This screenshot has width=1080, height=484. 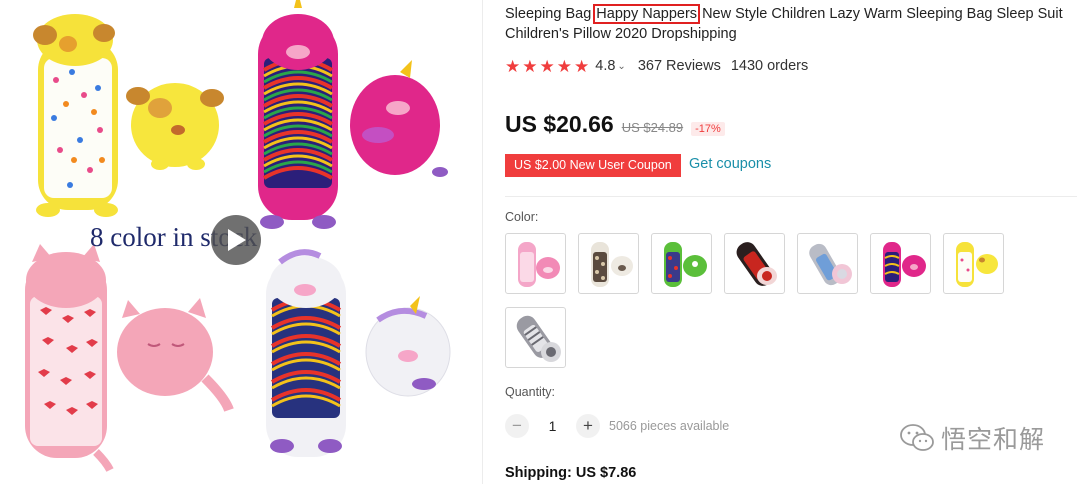 What do you see at coordinates (69, 358) in the screenshot?
I see `cat-sleeping-bag` at bounding box center [69, 358].